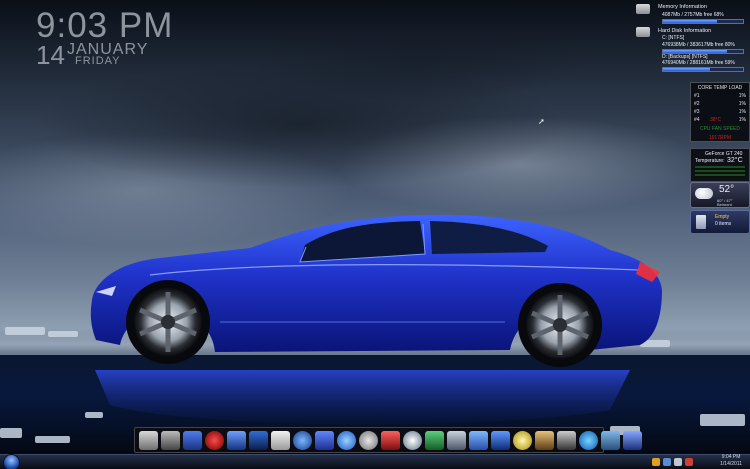  I want to click on memory-chip-icon, so click(643, 9).